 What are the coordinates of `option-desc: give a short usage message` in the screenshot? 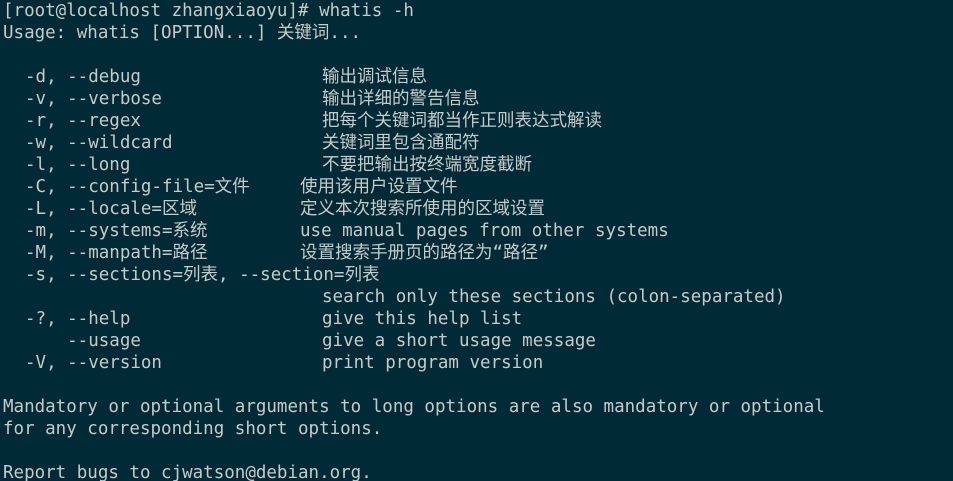 It's located at (459, 341).